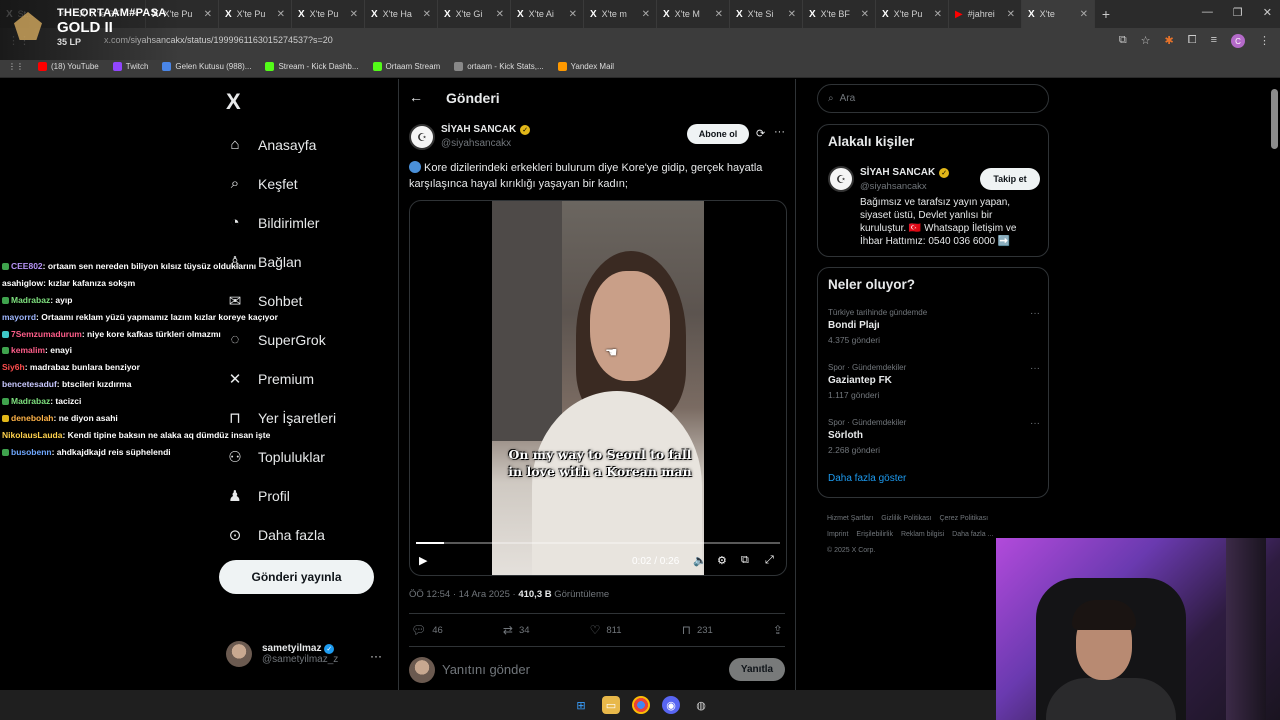 This screenshot has height=720, width=1280. What do you see at coordinates (722, 560) in the screenshot?
I see `settings-icon: ⚙` at bounding box center [722, 560].